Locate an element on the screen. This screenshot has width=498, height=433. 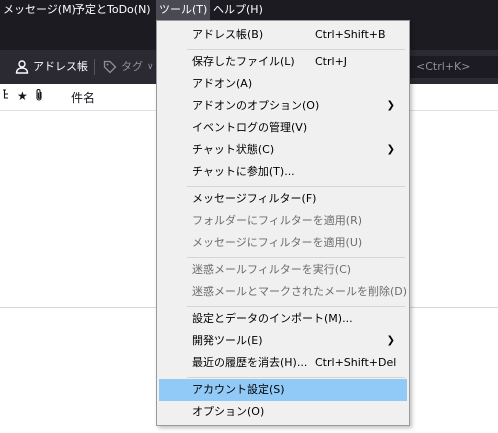
menu-item-address-book: アドレス帳(B) Ctrl+Shift+B is located at coordinates (283, 35).